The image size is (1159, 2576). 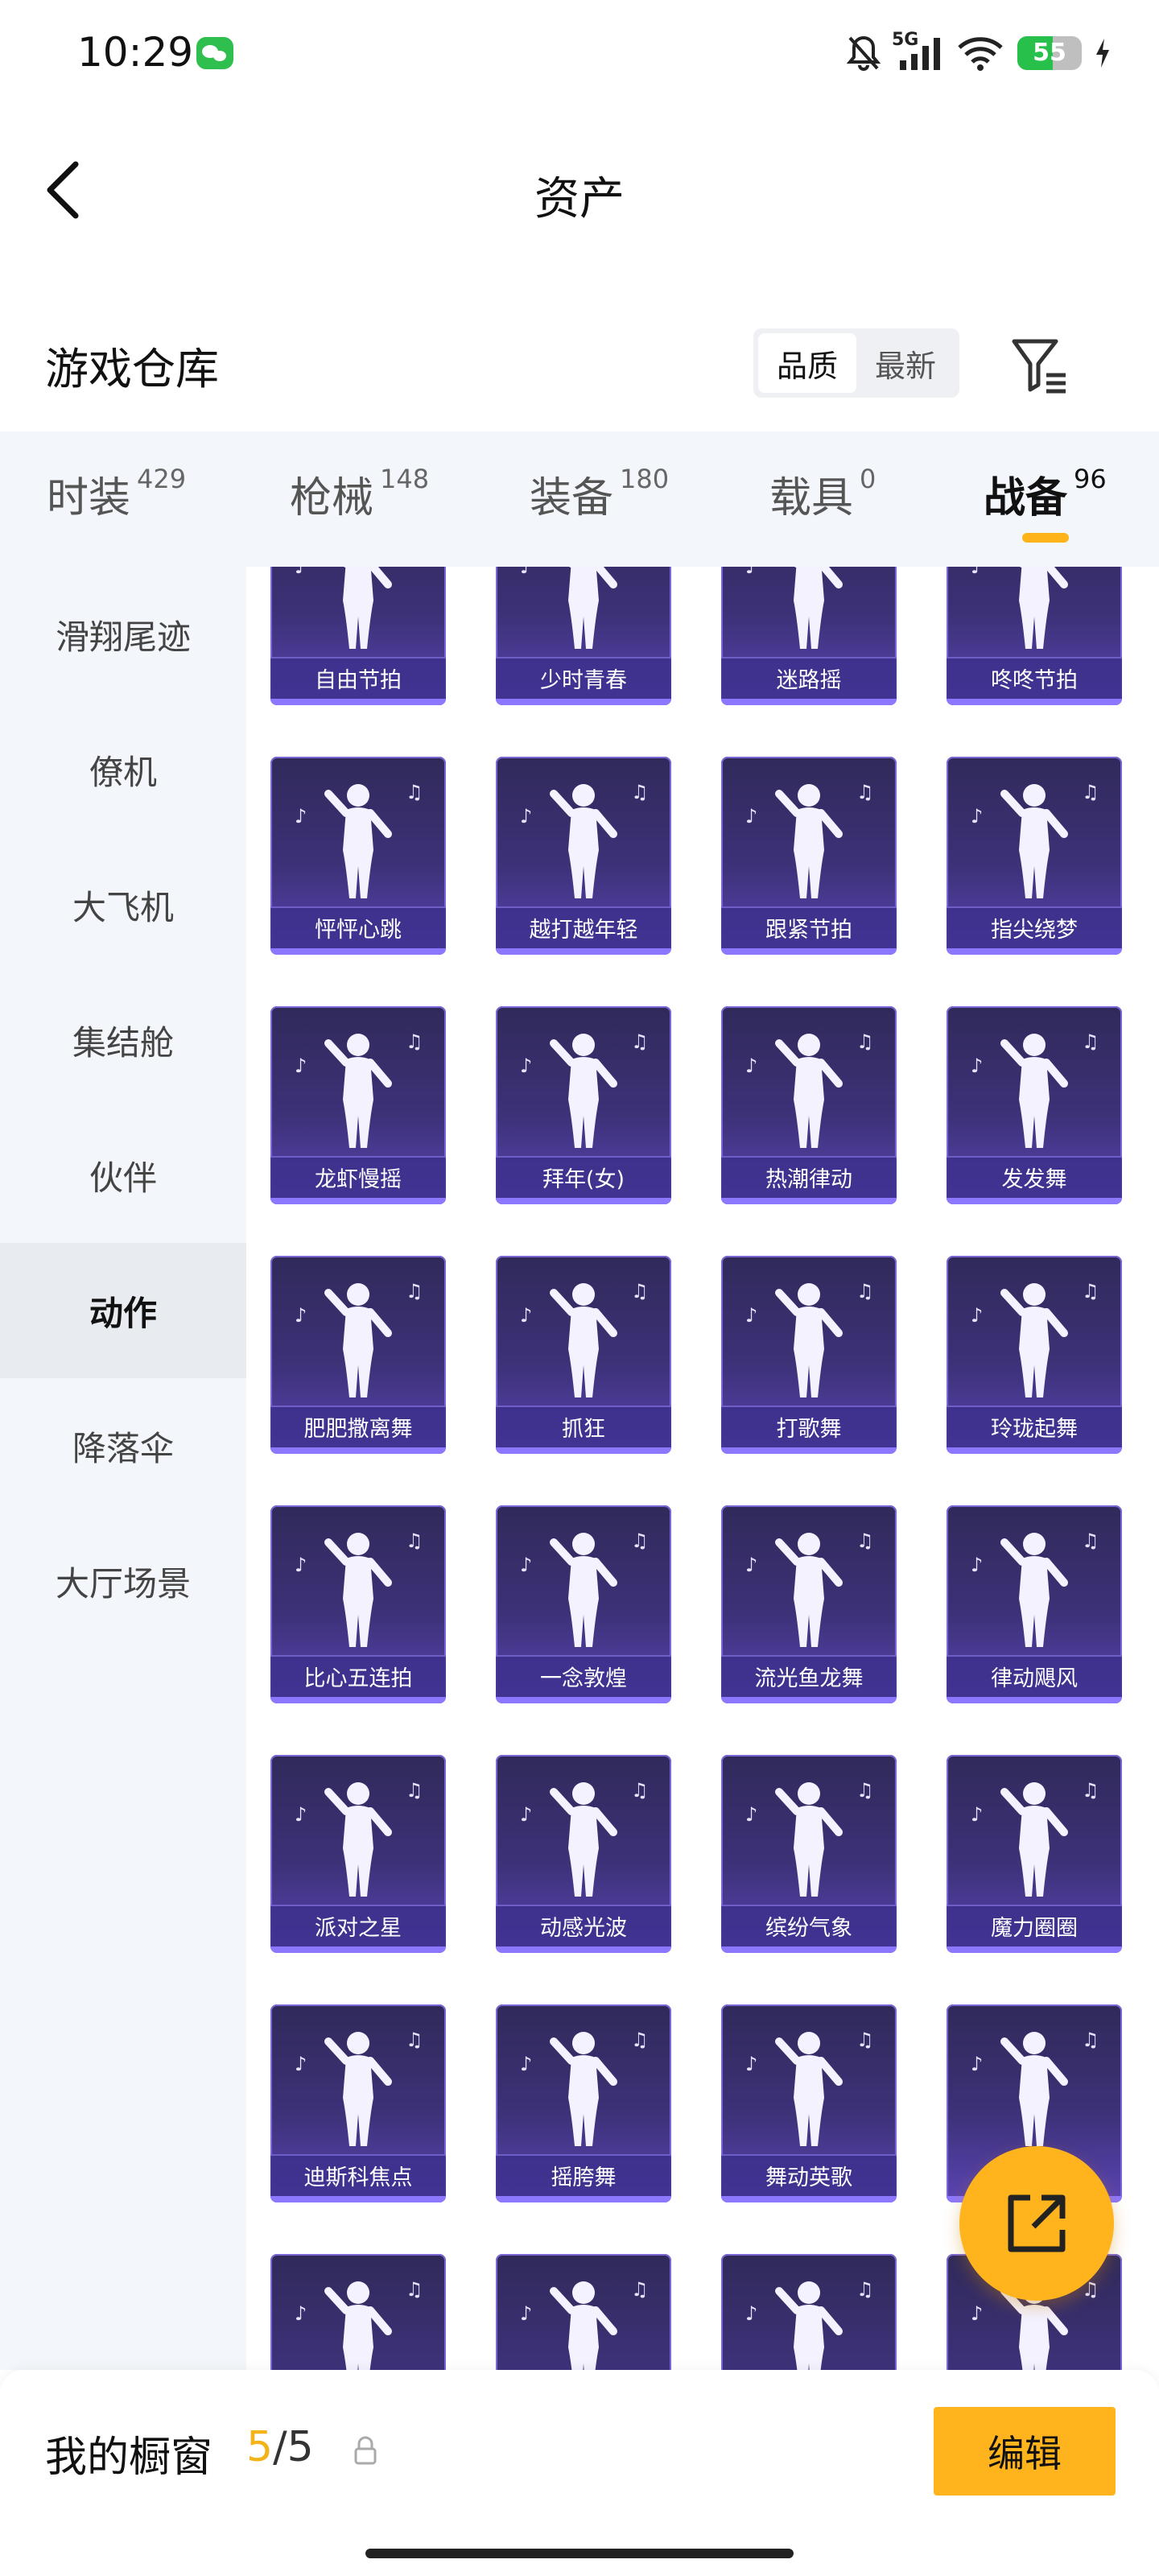 I want to click on emote-card: ♪ ♫ 迪斯科焦点, so click(x=358, y=2103).